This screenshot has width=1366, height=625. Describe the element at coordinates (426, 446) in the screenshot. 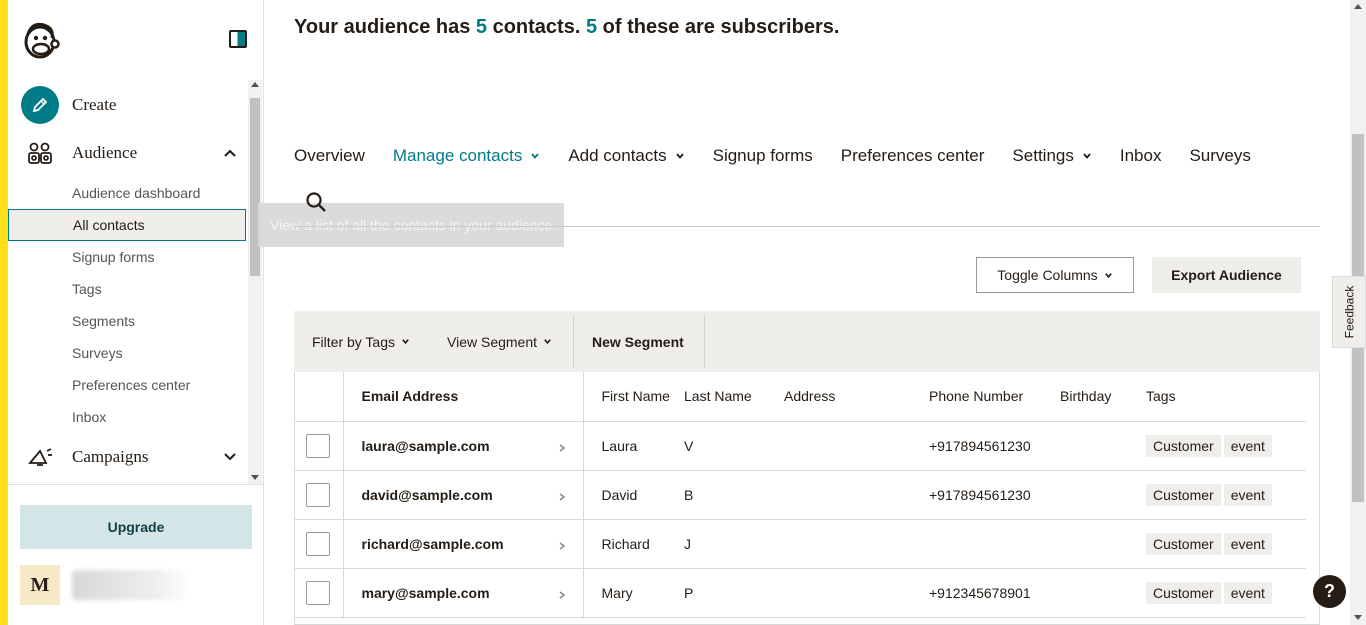

I see `email-link: laura@sample.com` at that location.